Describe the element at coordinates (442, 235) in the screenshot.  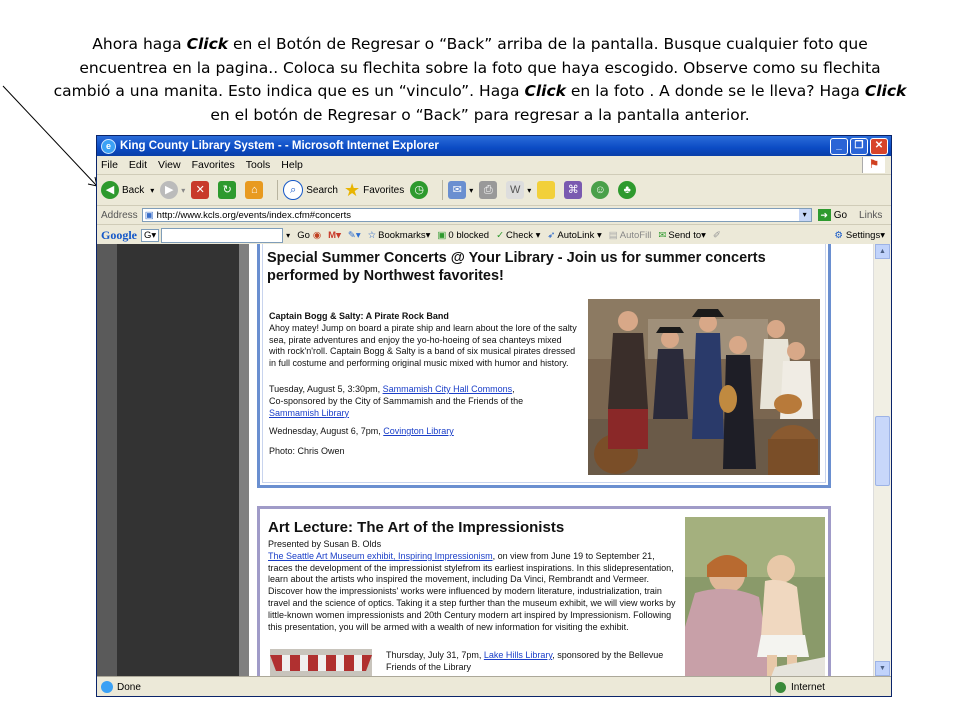
I see `popup-blocker-icon: ▣` at that location.